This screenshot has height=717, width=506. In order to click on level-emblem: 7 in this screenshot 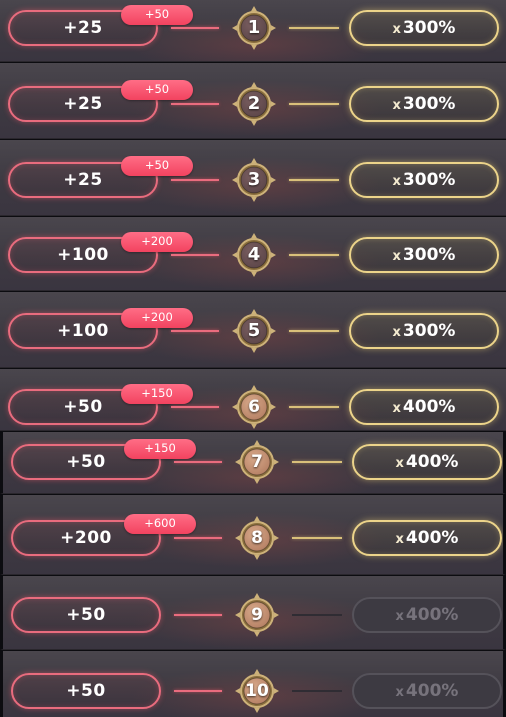, I will do `click(257, 462)`.